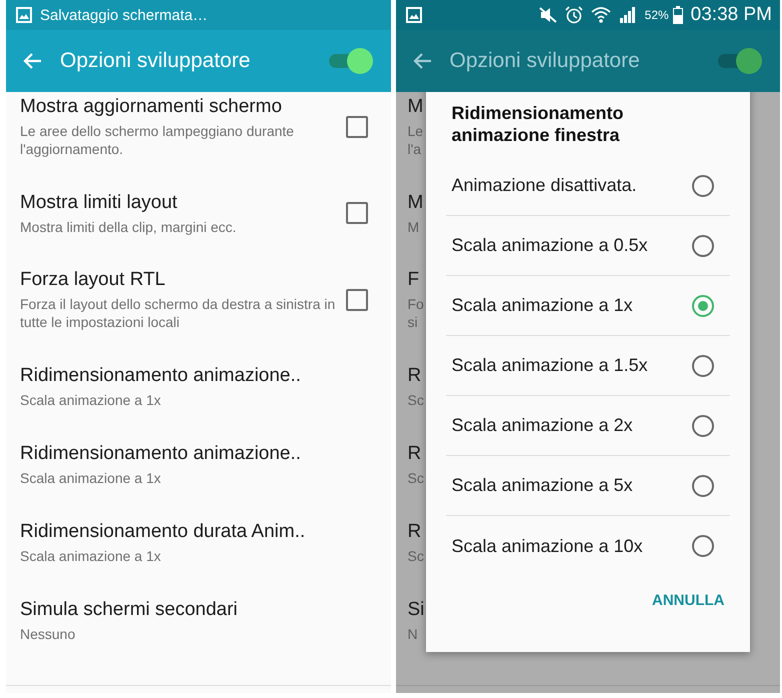 Image resolution: width=782 pixels, height=698 pixels. I want to click on alarm-icon, so click(573, 15).